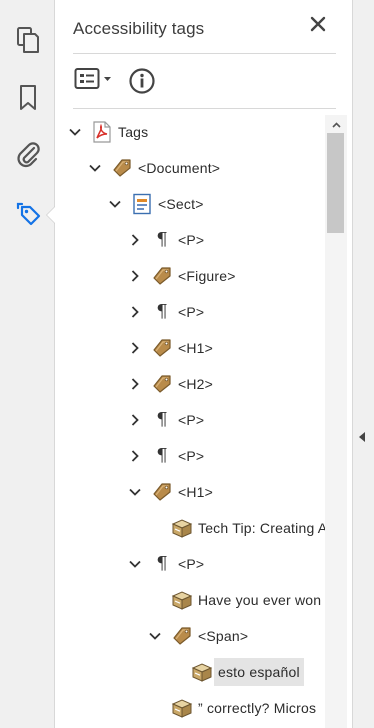 The width and height of the screenshot is (374, 728). Describe the element at coordinates (336, 421) in the screenshot. I see `tree-scrollbar` at that location.